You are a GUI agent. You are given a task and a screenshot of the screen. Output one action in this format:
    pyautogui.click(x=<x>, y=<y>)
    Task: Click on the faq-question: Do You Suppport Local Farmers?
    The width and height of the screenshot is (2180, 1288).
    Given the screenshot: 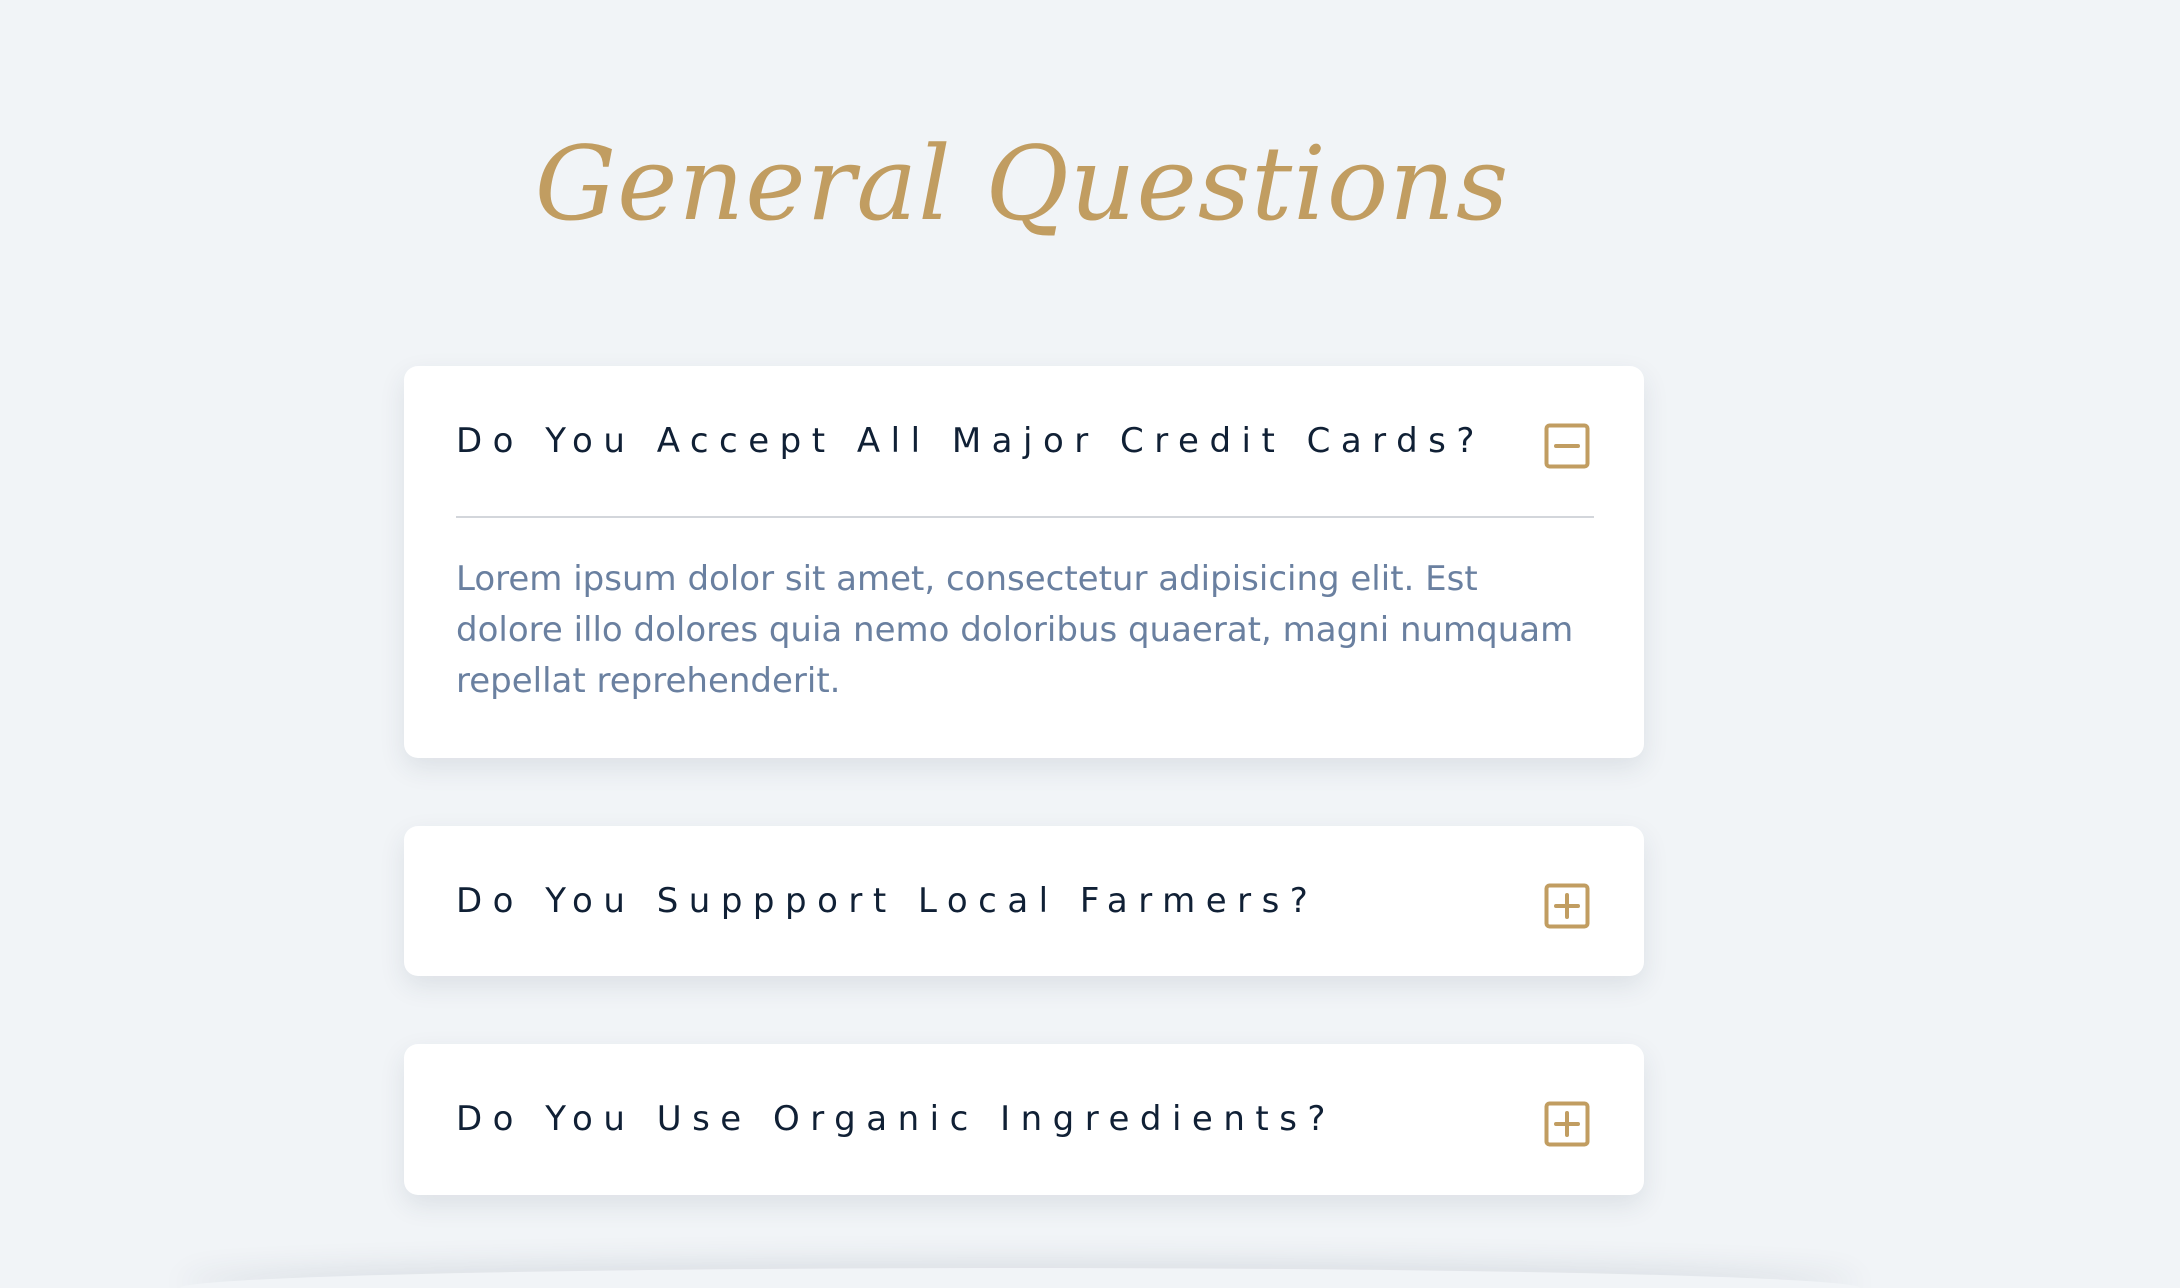 What is the action you would take?
    pyautogui.click(x=887, y=901)
    